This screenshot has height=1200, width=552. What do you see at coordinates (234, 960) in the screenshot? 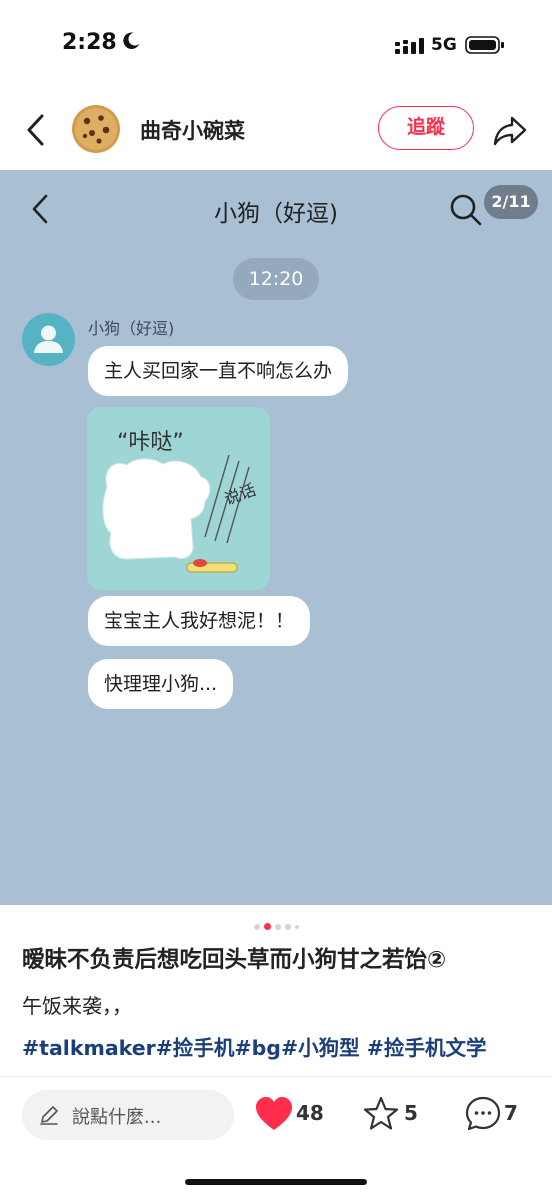
I see `post-title: 暧昧不负责后想吃回头草而小狗甘之若饴②` at bounding box center [234, 960].